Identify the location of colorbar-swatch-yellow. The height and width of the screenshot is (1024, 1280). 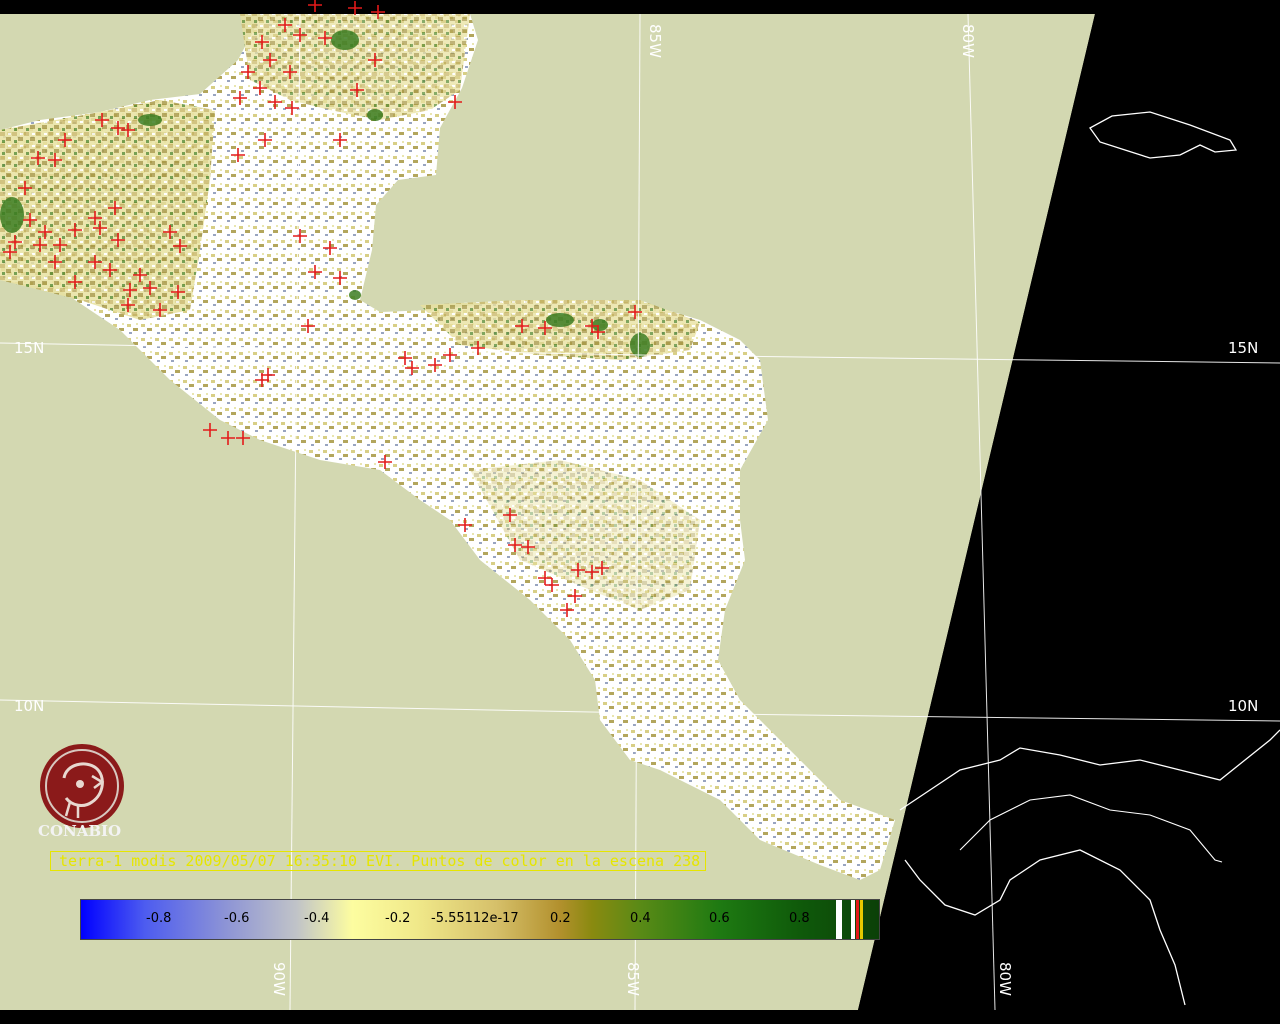
(861, 919).